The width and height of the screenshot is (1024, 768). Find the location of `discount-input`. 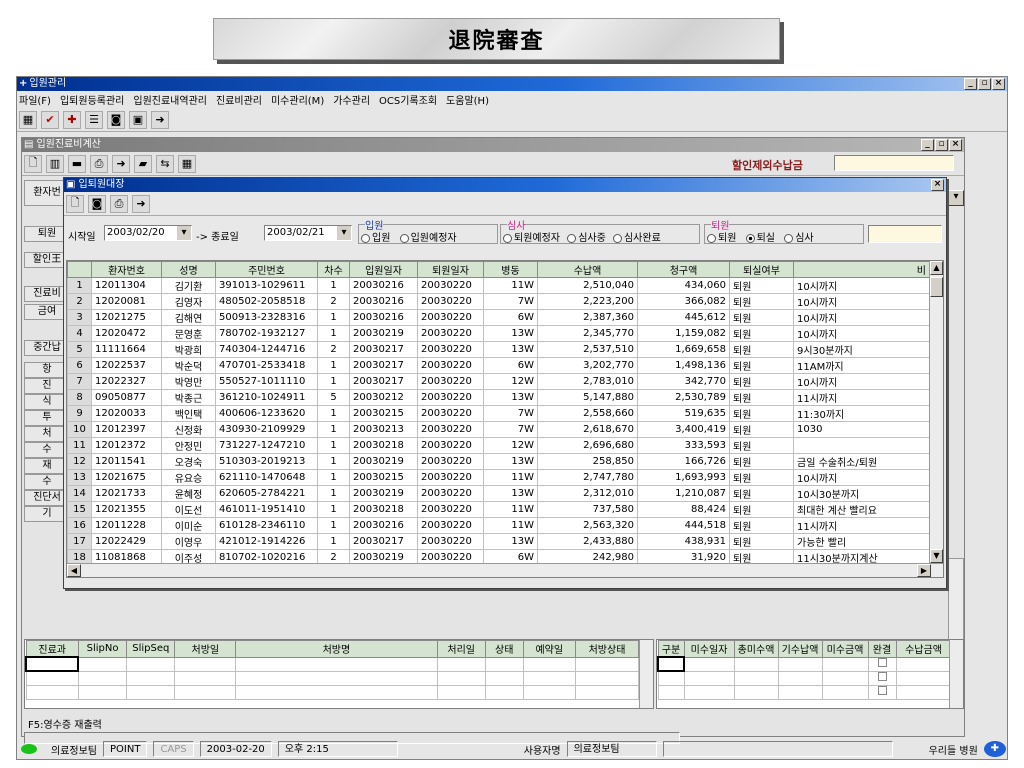

discount-input is located at coordinates (894, 163).